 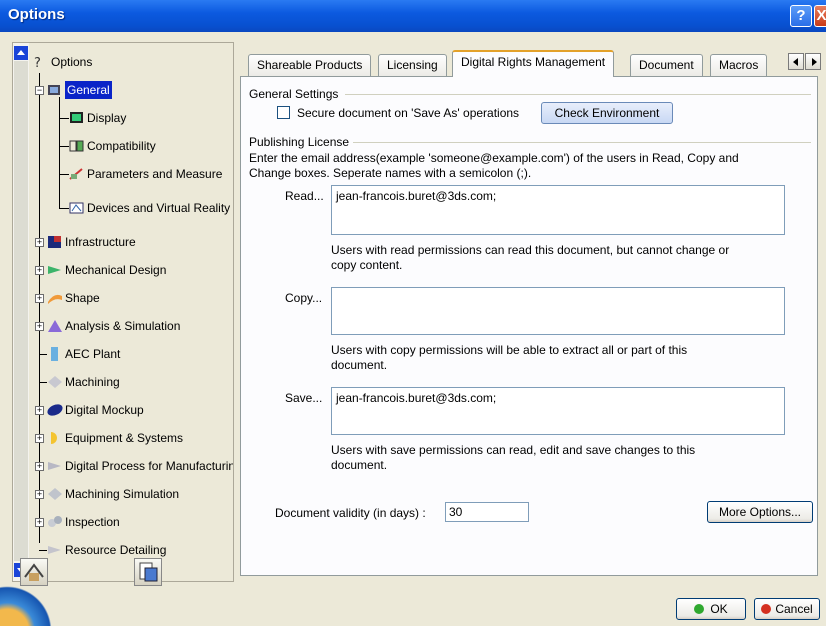 I want to click on shape-icon, so click(x=55, y=298).